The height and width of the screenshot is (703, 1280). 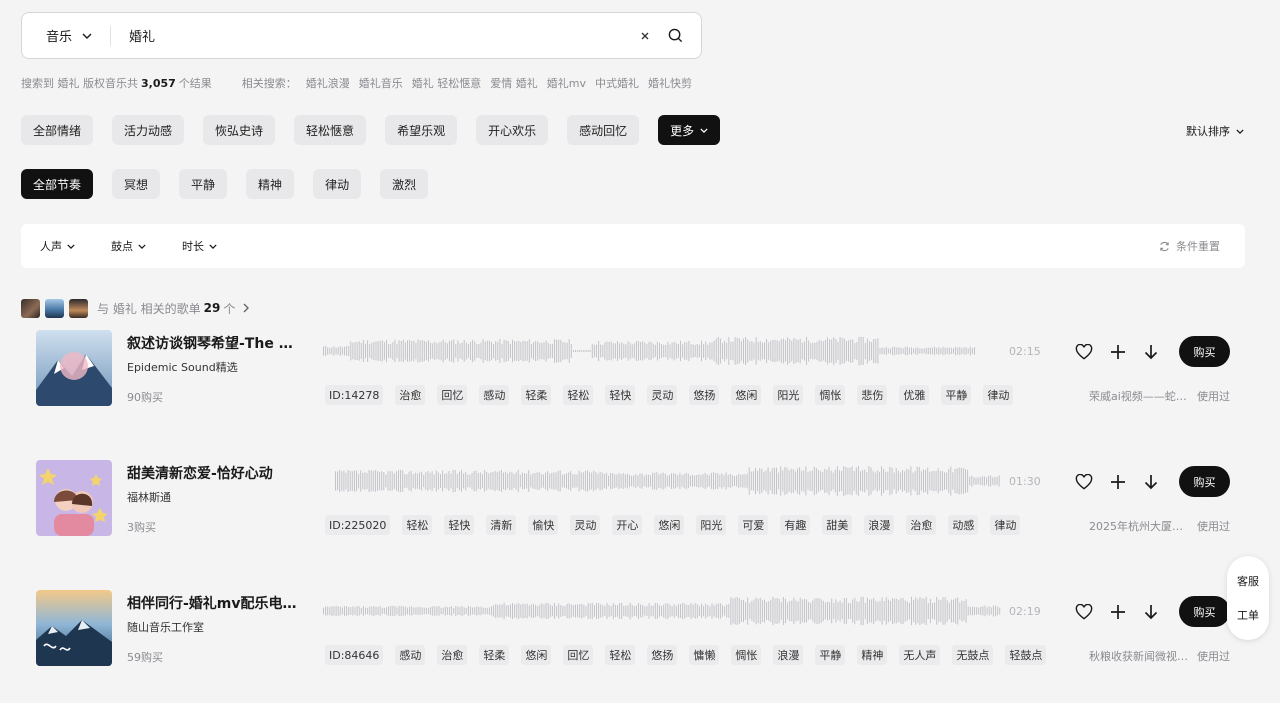 What do you see at coordinates (270, 184) in the screenshot?
I see `rhythm-chip: 精神` at bounding box center [270, 184].